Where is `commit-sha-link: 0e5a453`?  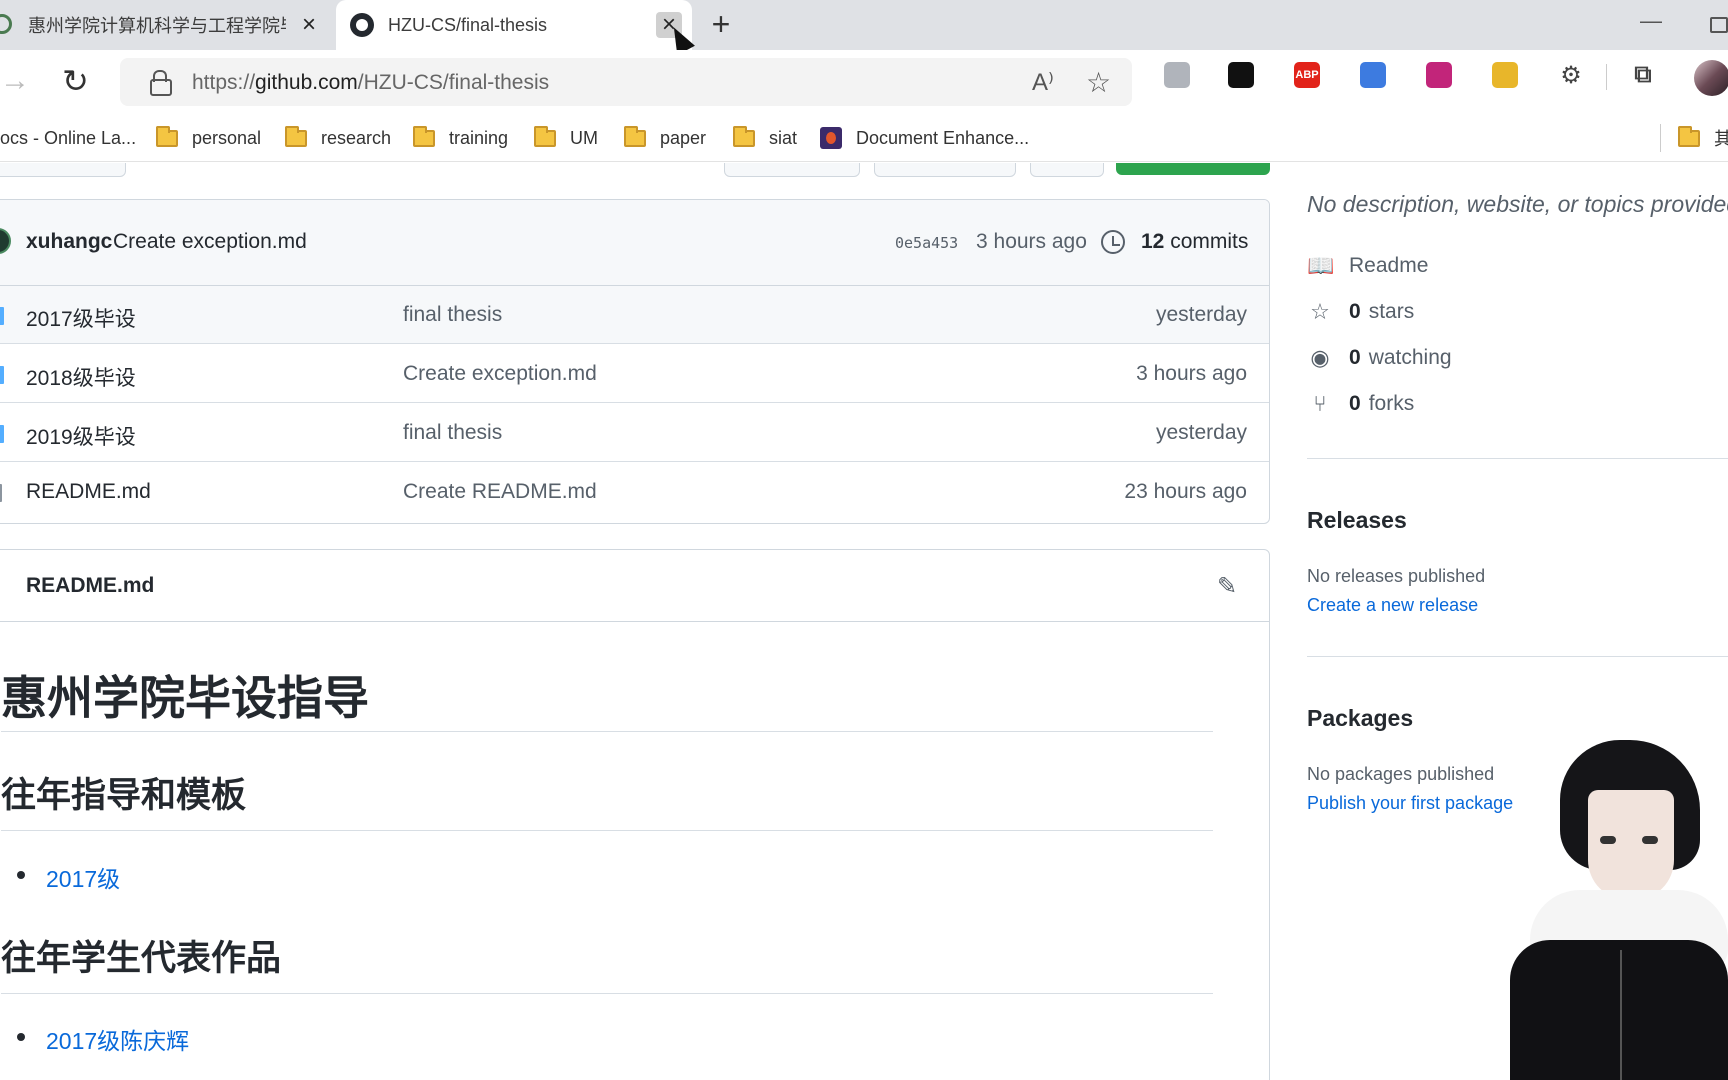
commit-sha-link: 0e5a453 is located at coordinates (926, 243).